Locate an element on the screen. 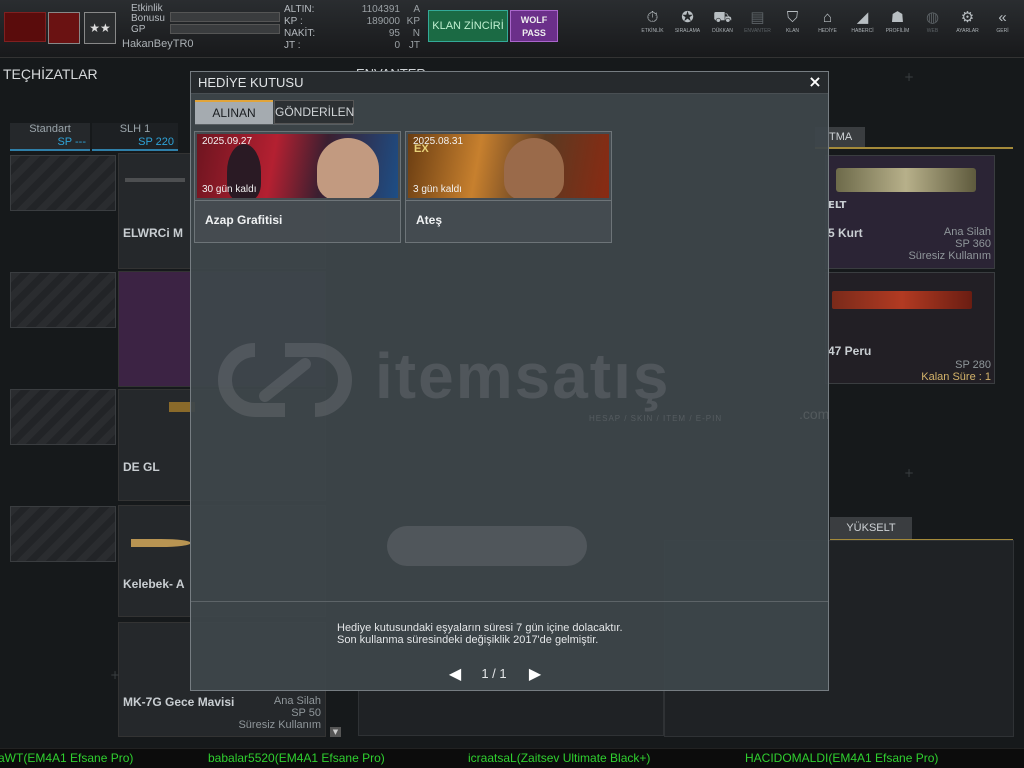  tab-slh1-label: SLH 1 is located at coordinates (135, 129).